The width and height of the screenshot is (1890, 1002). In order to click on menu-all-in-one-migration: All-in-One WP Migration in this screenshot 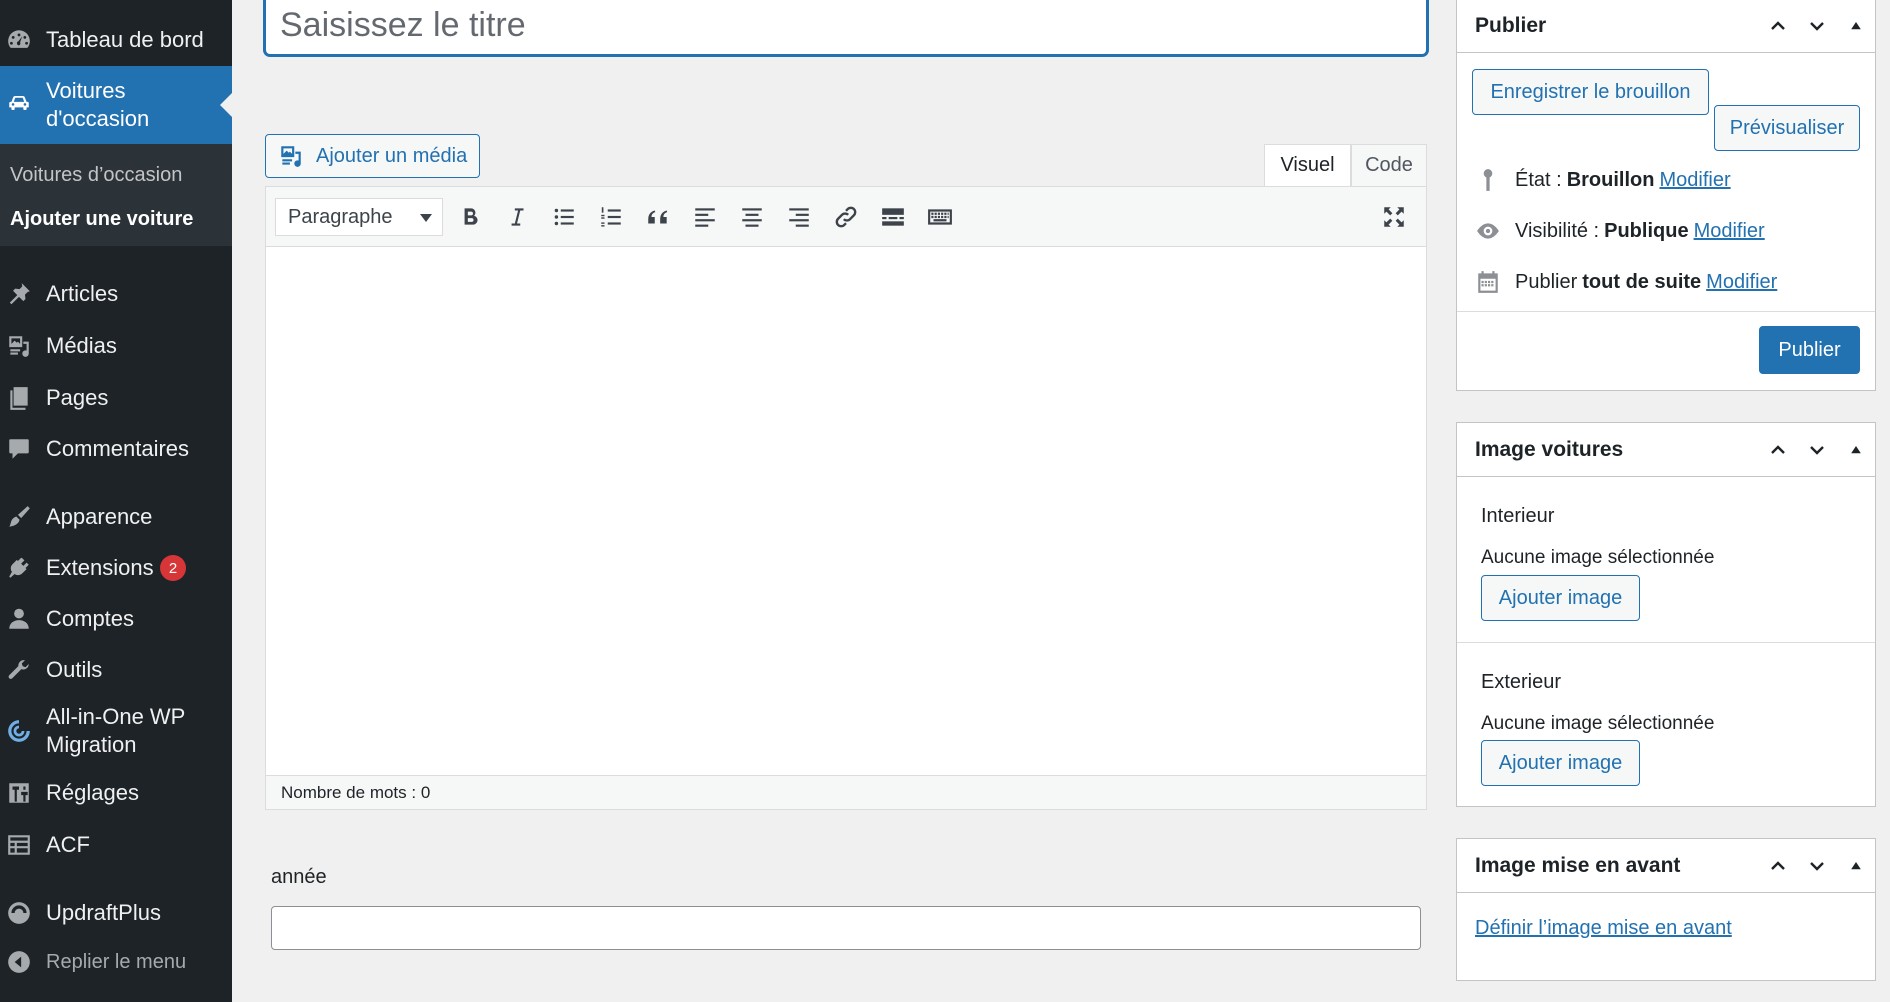, I will do `click(116, 731)`.